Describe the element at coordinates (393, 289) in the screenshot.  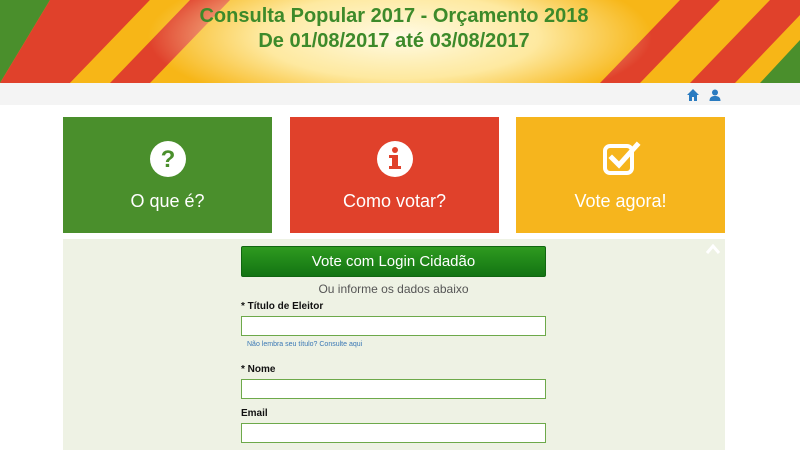
I see `form-subtitle: Ou informe os dados abaixo` at that location.